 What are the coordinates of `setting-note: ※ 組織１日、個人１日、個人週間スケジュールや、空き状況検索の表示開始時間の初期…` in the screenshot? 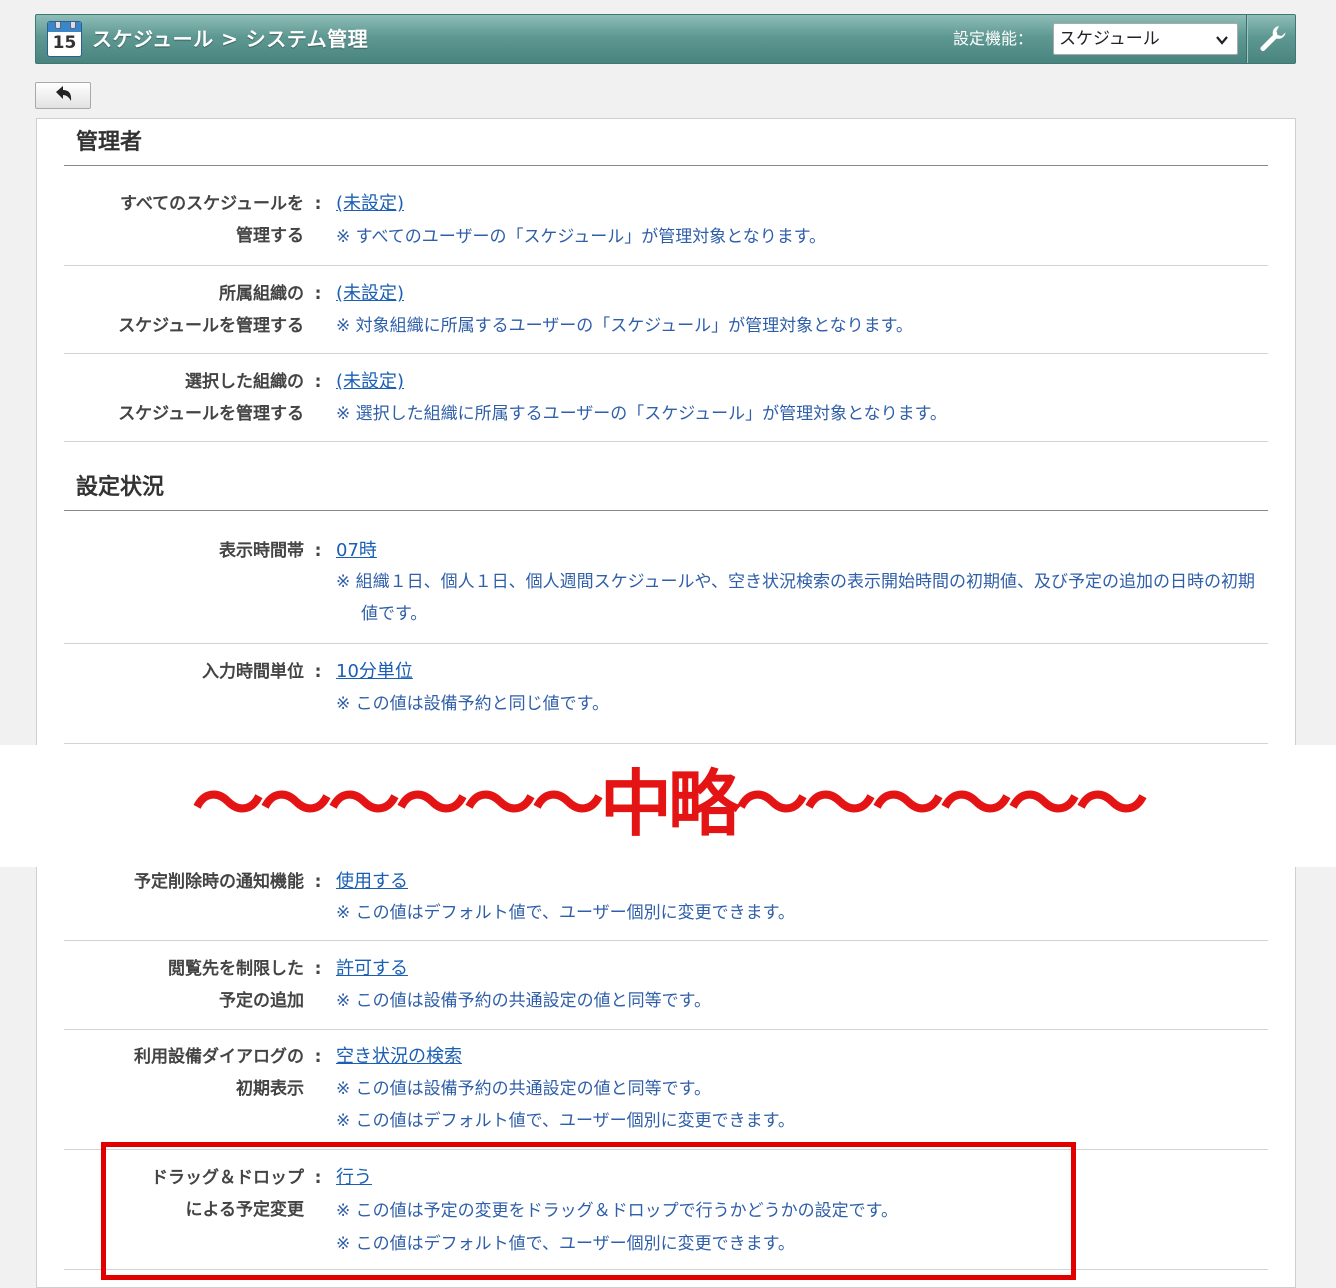 It's located at (795, 598).